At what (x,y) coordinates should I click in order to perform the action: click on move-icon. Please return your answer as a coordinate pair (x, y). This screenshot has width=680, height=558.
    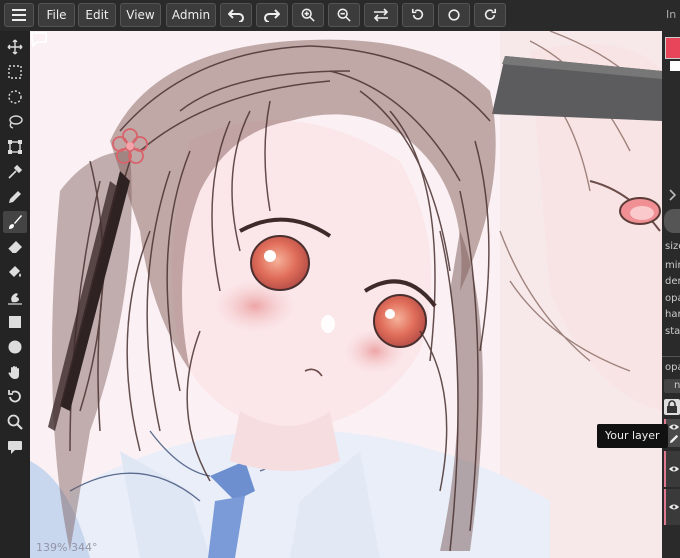
    Looking at the image, I should click on (15, 47).